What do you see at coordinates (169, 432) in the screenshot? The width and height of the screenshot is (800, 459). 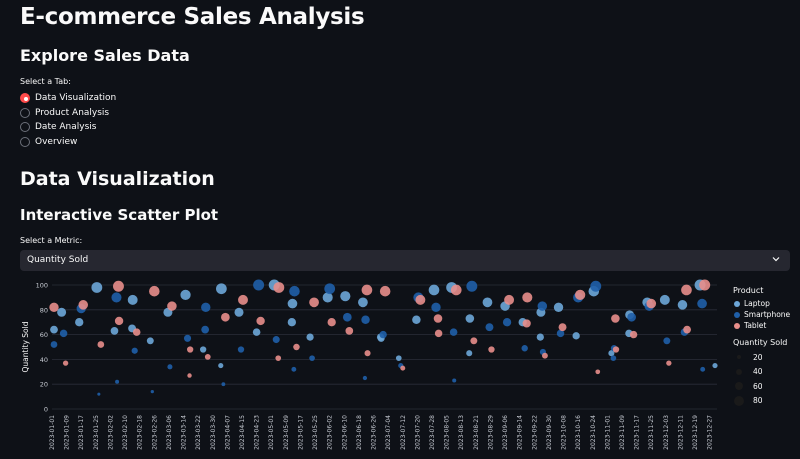 I see `x-tick-label: 2023-03-06` at bounding box center [169, 432].